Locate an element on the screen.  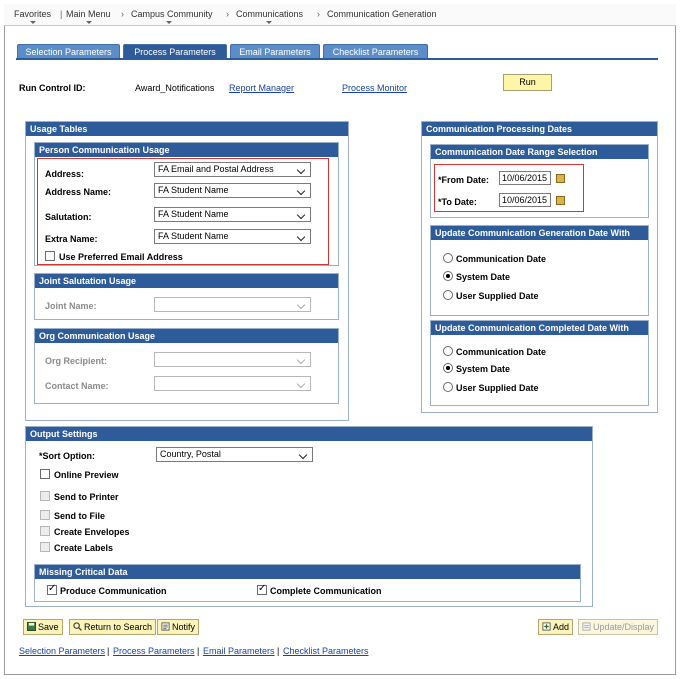
sort-option-value: Country, Postal is located at coordinates (190, 454).